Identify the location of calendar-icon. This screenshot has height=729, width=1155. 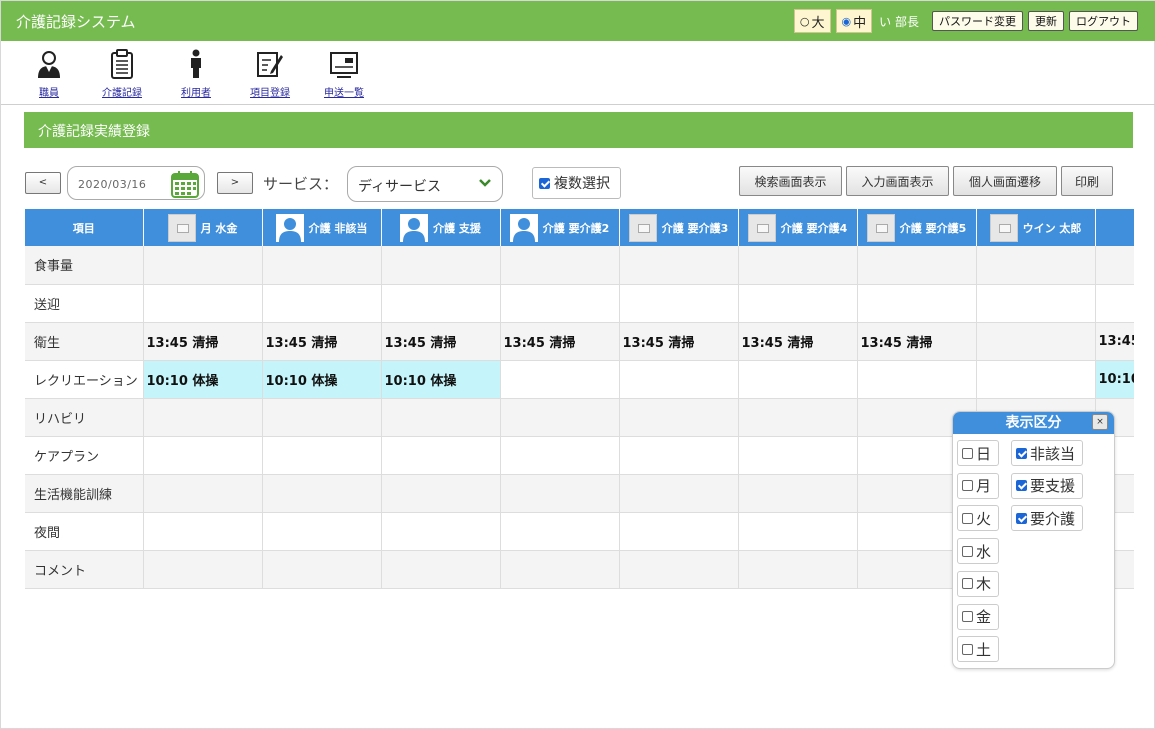
(185, 184).